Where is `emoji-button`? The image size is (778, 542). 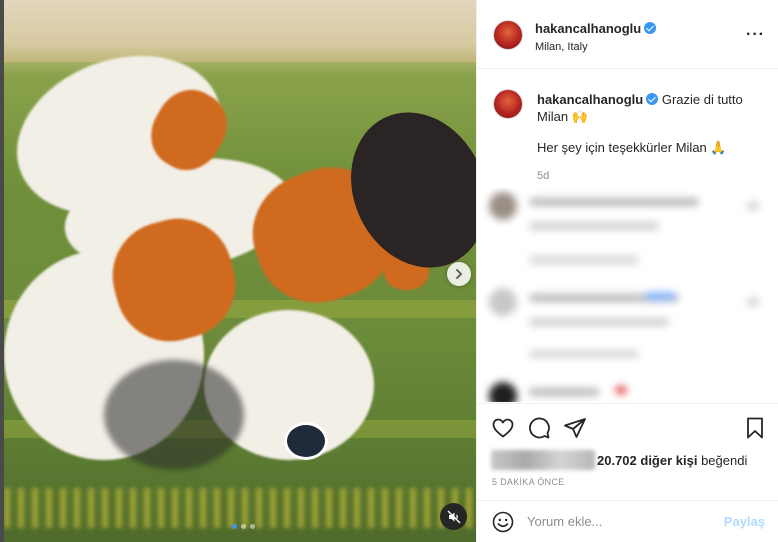 emoji-button is located at coordinates (503, 524).